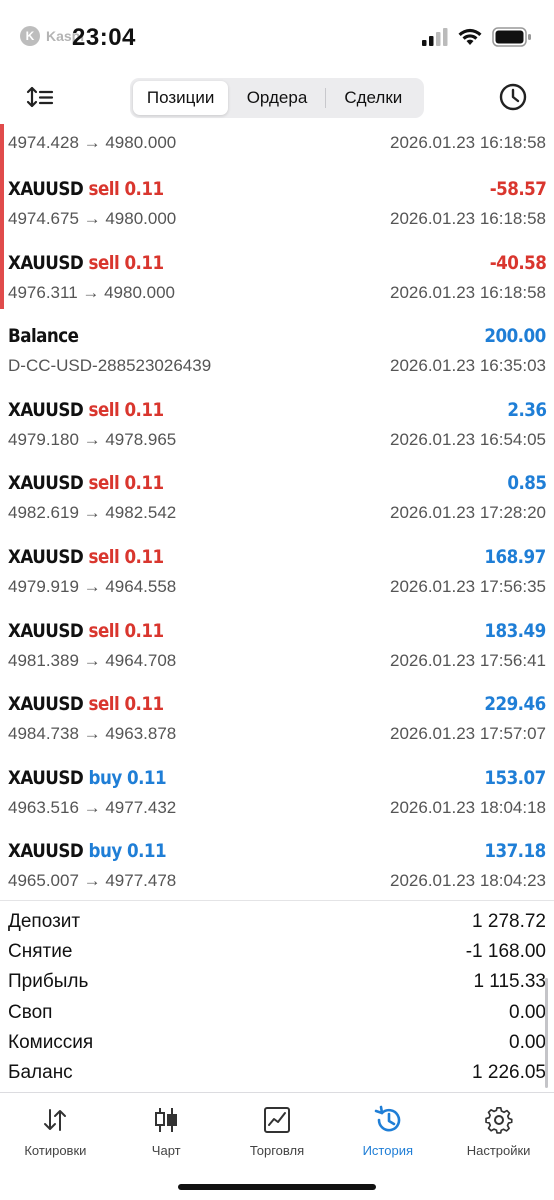 This screenshot has height=1200, width=554. Describe the element at coordinates (92, 439) in the screenshot. I see `deal-prices: 4979.180 → 4978.965` at that location.